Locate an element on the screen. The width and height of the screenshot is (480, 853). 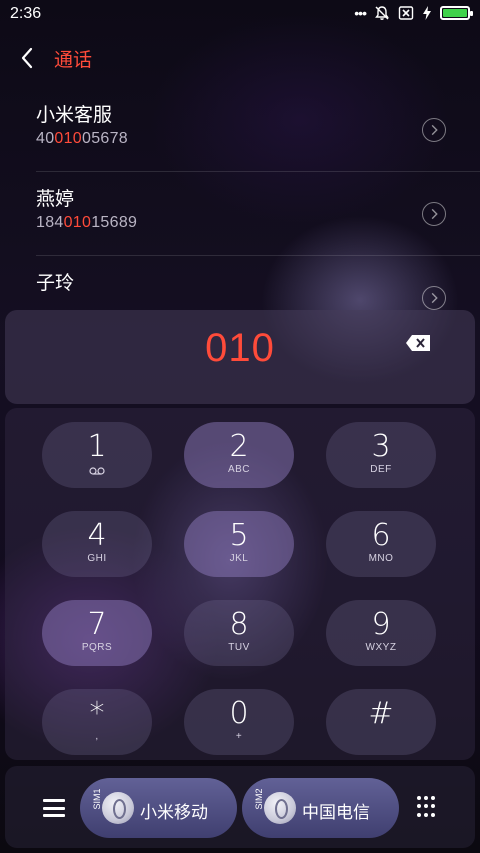
call-sim2-button: SIM2 中国电信 is located at coordinates (320, 808).